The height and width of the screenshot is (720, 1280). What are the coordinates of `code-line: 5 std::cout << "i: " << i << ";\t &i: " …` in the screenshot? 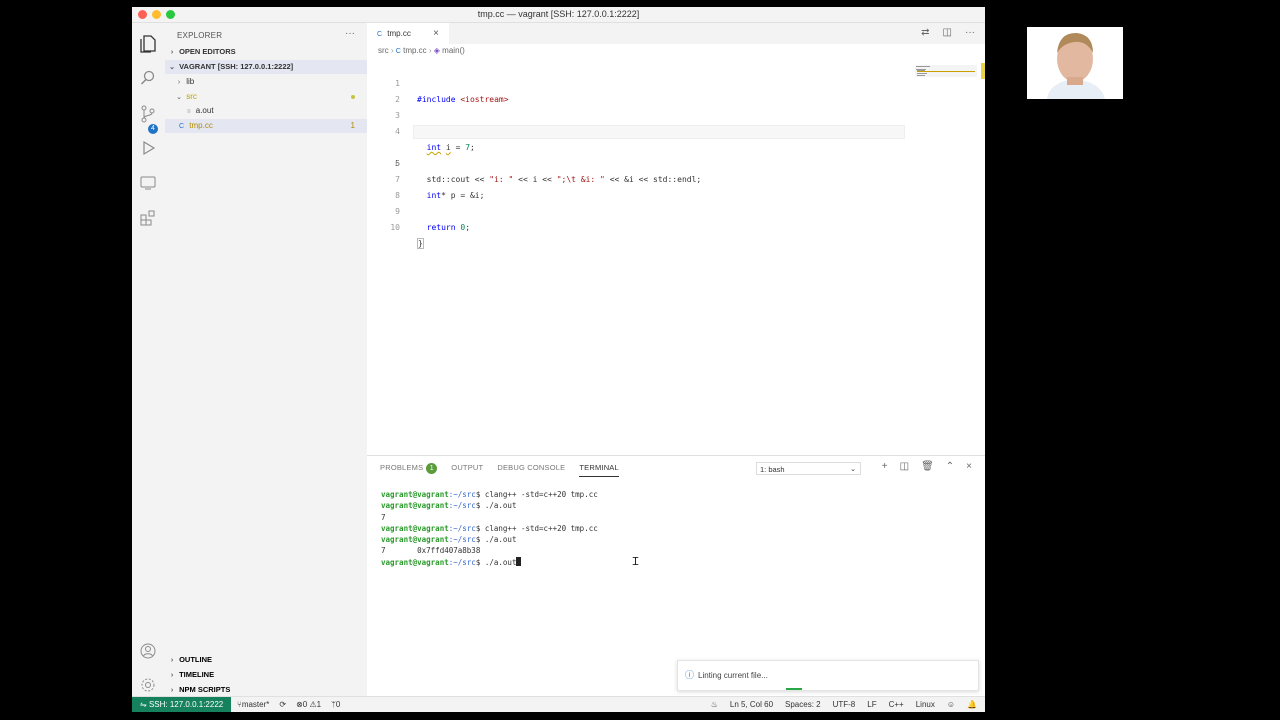 It's located at (676, 154).